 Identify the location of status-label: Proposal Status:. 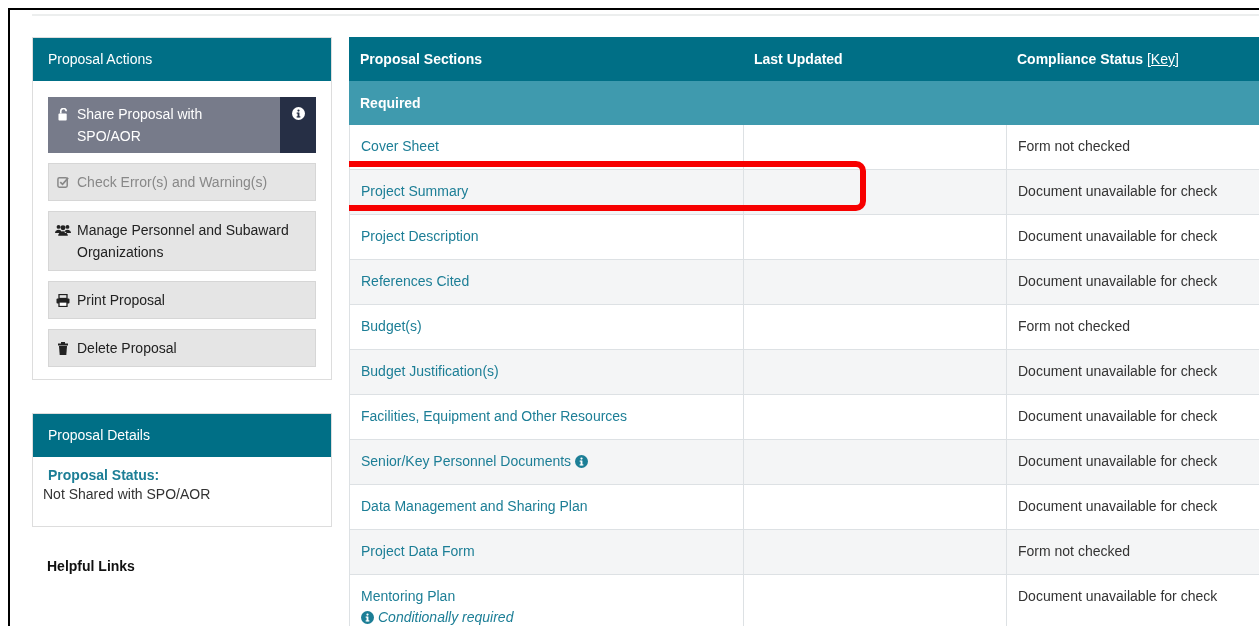
(104, 475).